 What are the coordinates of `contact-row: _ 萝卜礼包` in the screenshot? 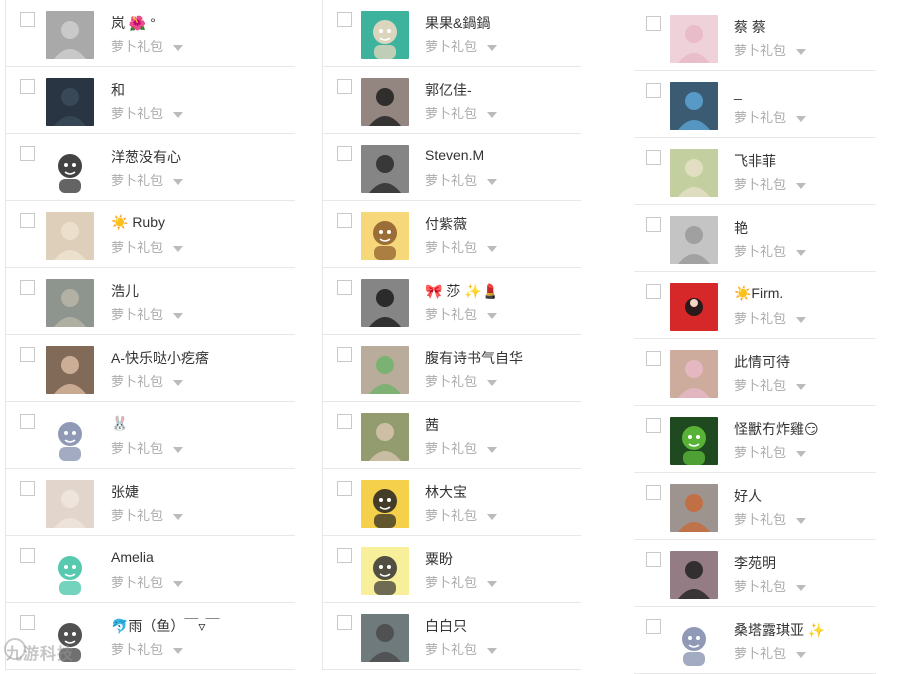 It's located at (755, 104).